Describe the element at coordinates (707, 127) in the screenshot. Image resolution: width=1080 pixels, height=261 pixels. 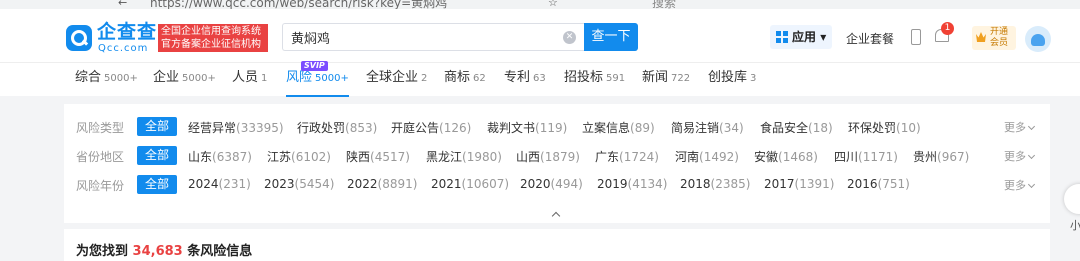
I see `filter-option: 简易注销(34)` at that location.